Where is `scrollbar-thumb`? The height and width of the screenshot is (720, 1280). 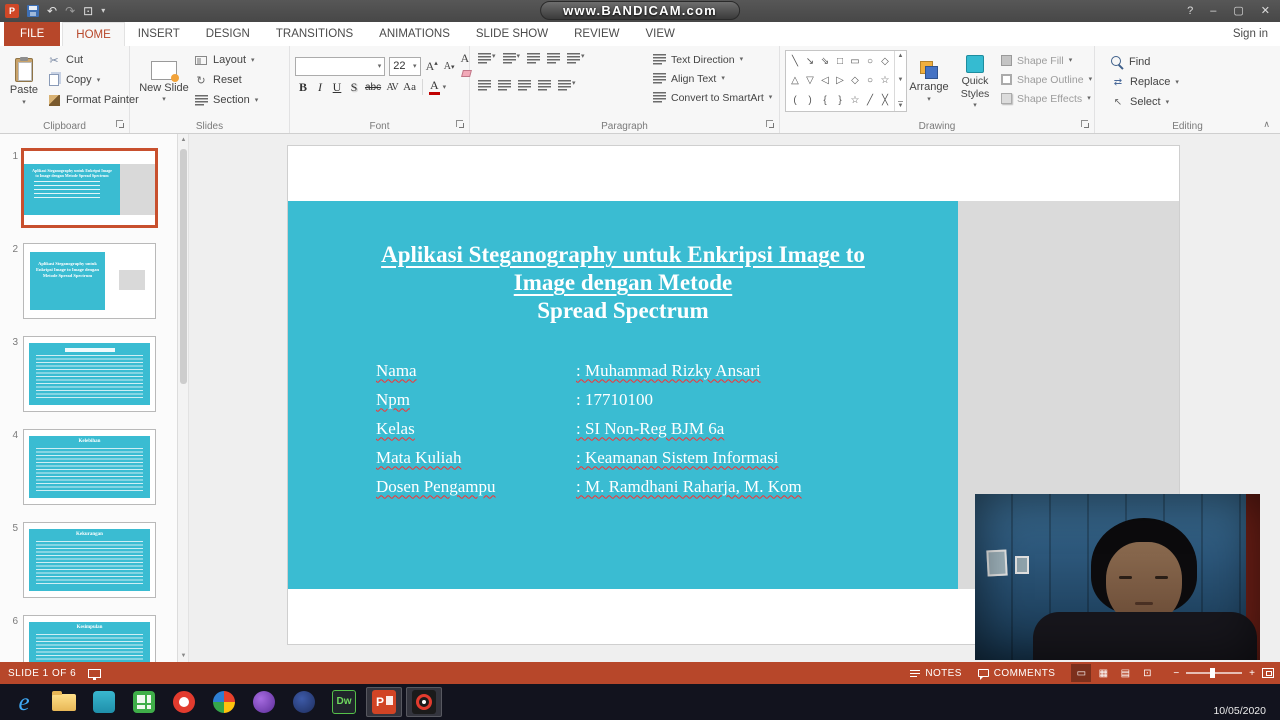
scrollbar-thumb is located at coordinates (183, 266).